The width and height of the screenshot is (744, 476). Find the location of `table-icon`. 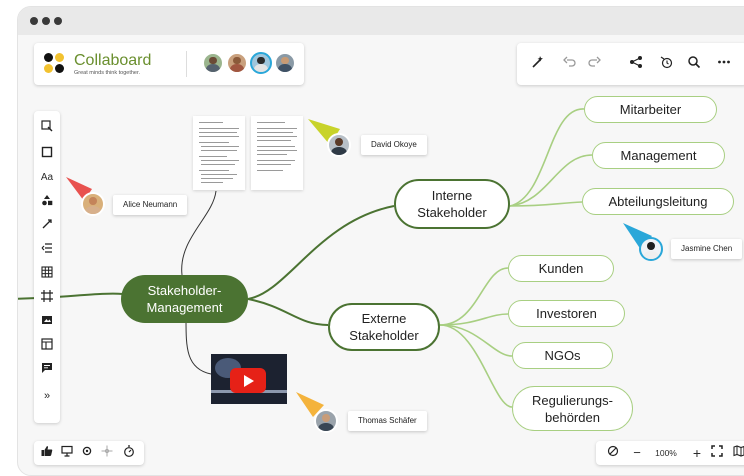

table-icon is located at coordinates (47, 274).